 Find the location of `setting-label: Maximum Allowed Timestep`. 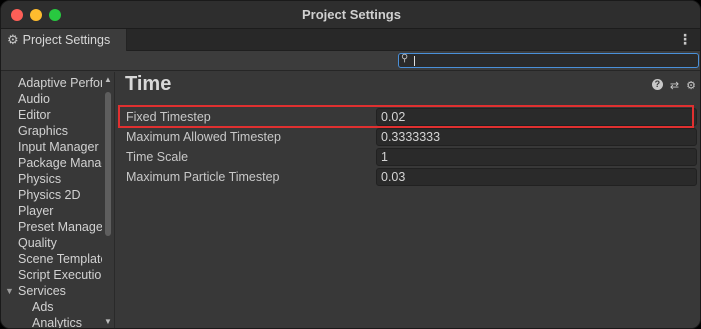

setting-label: Maximum Allowed Timestep is located at coordinates (203, 137).